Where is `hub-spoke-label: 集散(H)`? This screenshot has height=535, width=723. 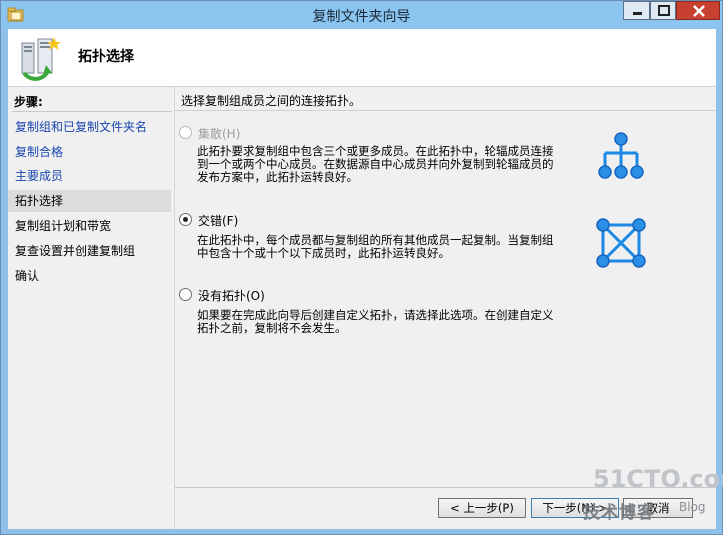 hub-spoke-label: 集散(H) is located at coordinates (219, 134).